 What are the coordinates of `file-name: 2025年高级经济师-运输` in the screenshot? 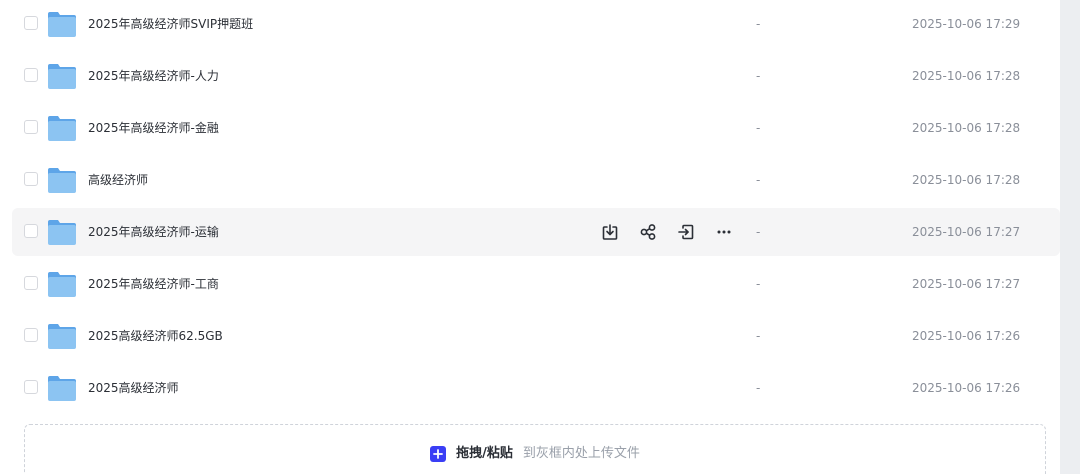 It's located at (153, 232).